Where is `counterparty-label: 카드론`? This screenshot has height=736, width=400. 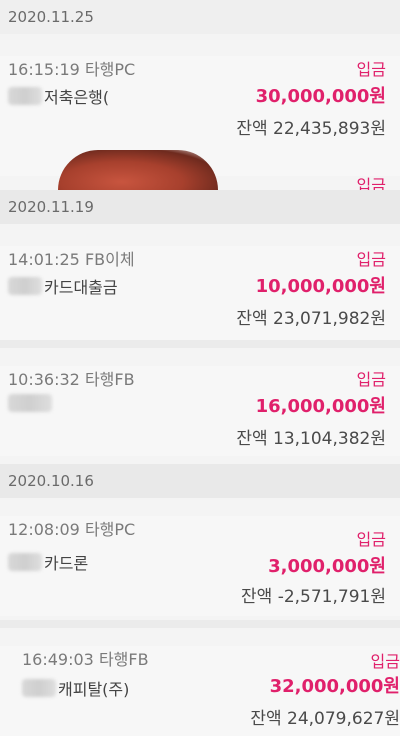 counterparty-label: 카드론 is located at coordinates (66, 563).